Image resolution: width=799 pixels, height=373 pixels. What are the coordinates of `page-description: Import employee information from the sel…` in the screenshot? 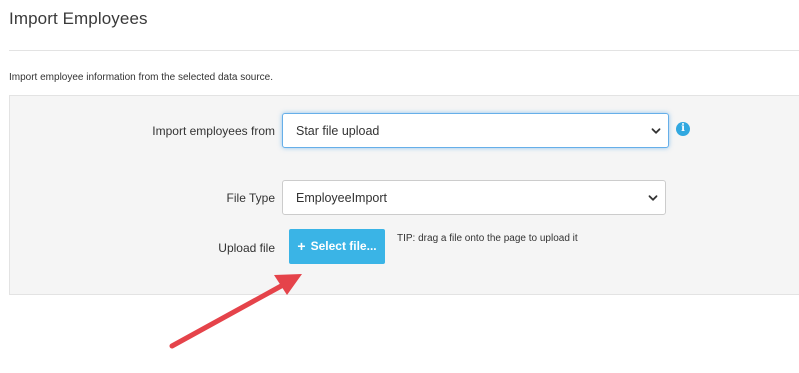 It's located at (141, 77).